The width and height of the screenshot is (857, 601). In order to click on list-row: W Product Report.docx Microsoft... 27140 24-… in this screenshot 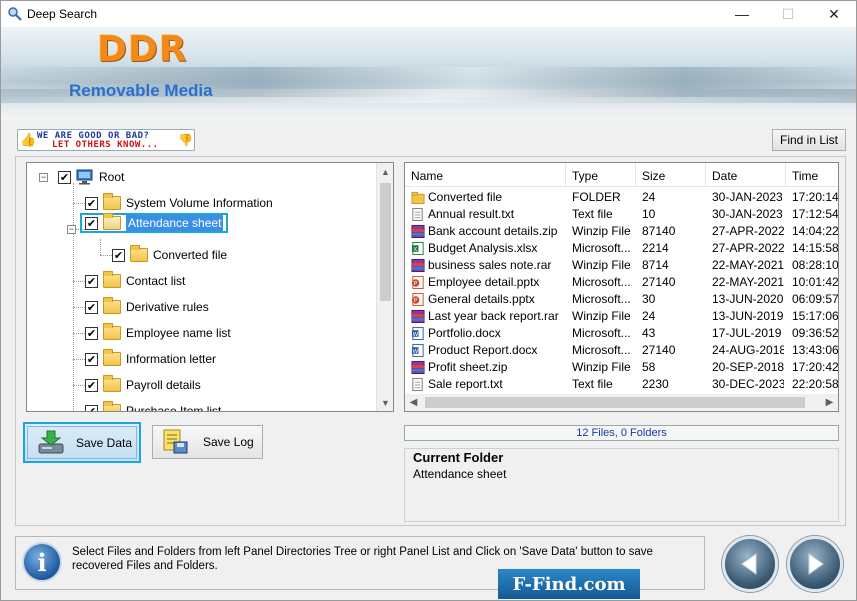, I will do `click(621, 350)`.